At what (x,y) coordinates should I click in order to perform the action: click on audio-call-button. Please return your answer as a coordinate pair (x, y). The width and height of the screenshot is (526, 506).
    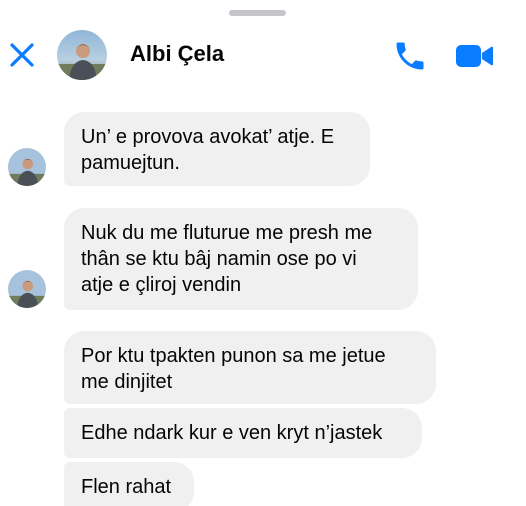
    Looking at the image, I should click on (410, 56).